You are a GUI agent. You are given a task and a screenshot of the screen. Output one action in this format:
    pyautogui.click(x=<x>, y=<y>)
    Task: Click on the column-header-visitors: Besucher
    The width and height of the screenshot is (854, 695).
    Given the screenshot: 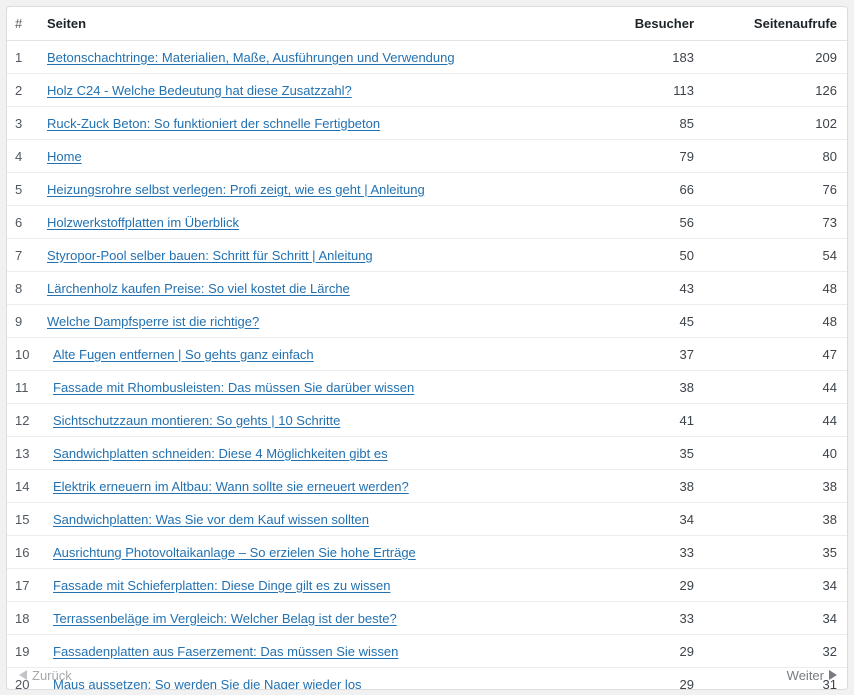 What is the action you would take?
    pyautogui.click(x=629, y=24)
    